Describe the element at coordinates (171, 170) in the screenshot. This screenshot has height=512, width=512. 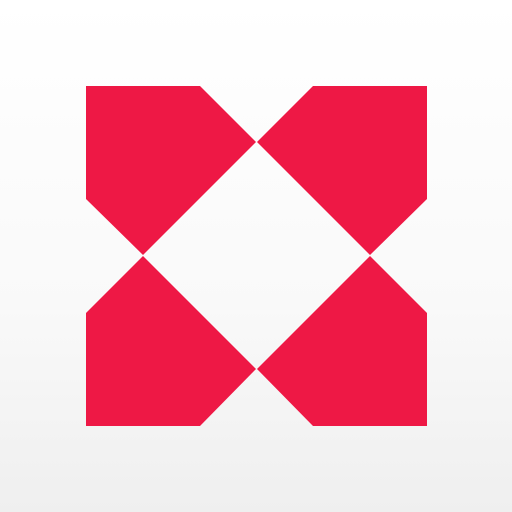
I see `logo-top-left-quadrant` at that location.